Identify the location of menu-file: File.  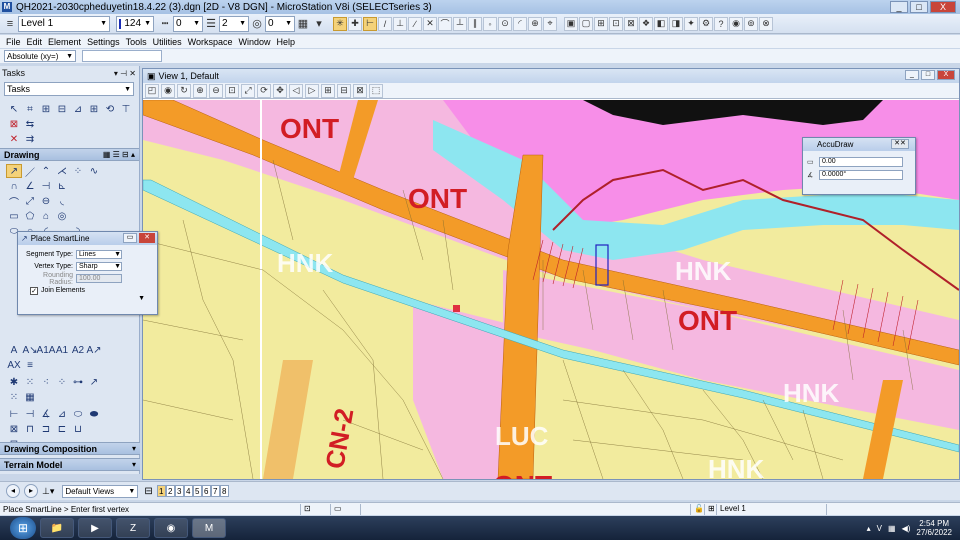
(13, 42).